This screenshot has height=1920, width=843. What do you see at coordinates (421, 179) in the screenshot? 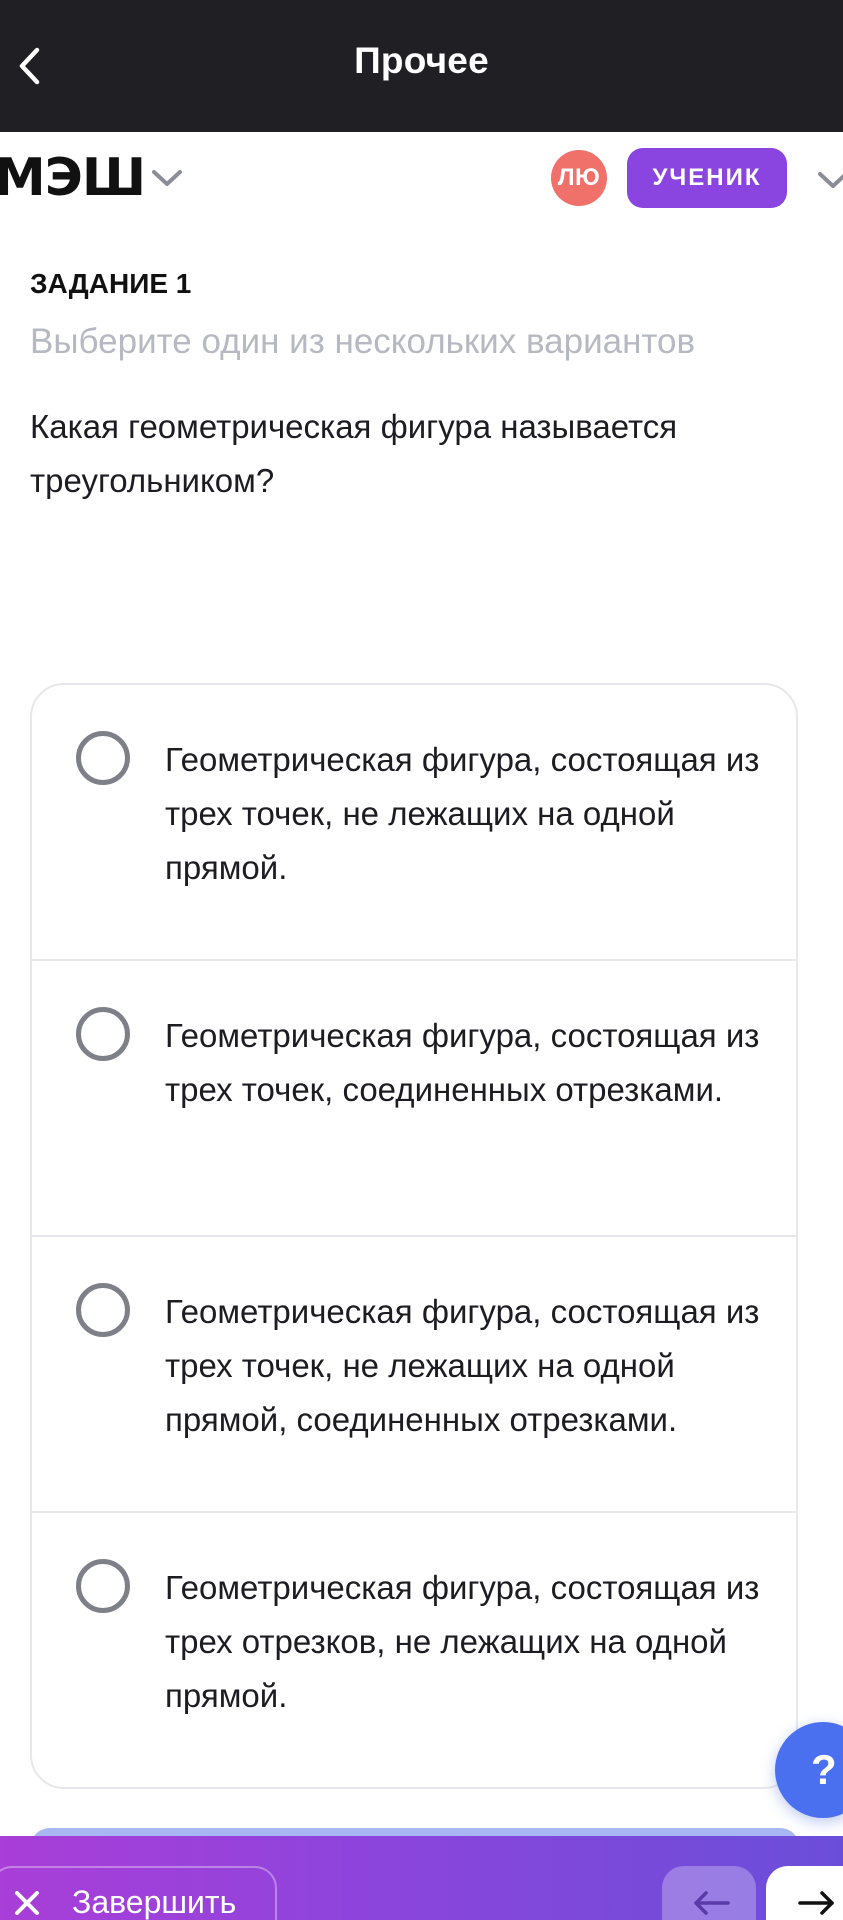
I see `app-header: МЭШ ЛЮ УЧЕНИК` at bounding box center [421, 179].